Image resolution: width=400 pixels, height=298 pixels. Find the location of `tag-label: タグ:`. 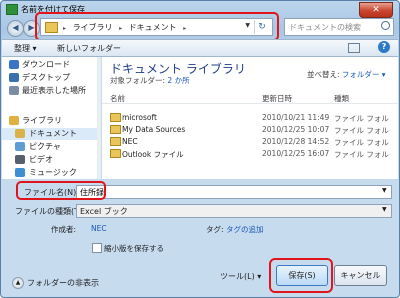

tag-label: タグ: is located at coordinates (215, 229).